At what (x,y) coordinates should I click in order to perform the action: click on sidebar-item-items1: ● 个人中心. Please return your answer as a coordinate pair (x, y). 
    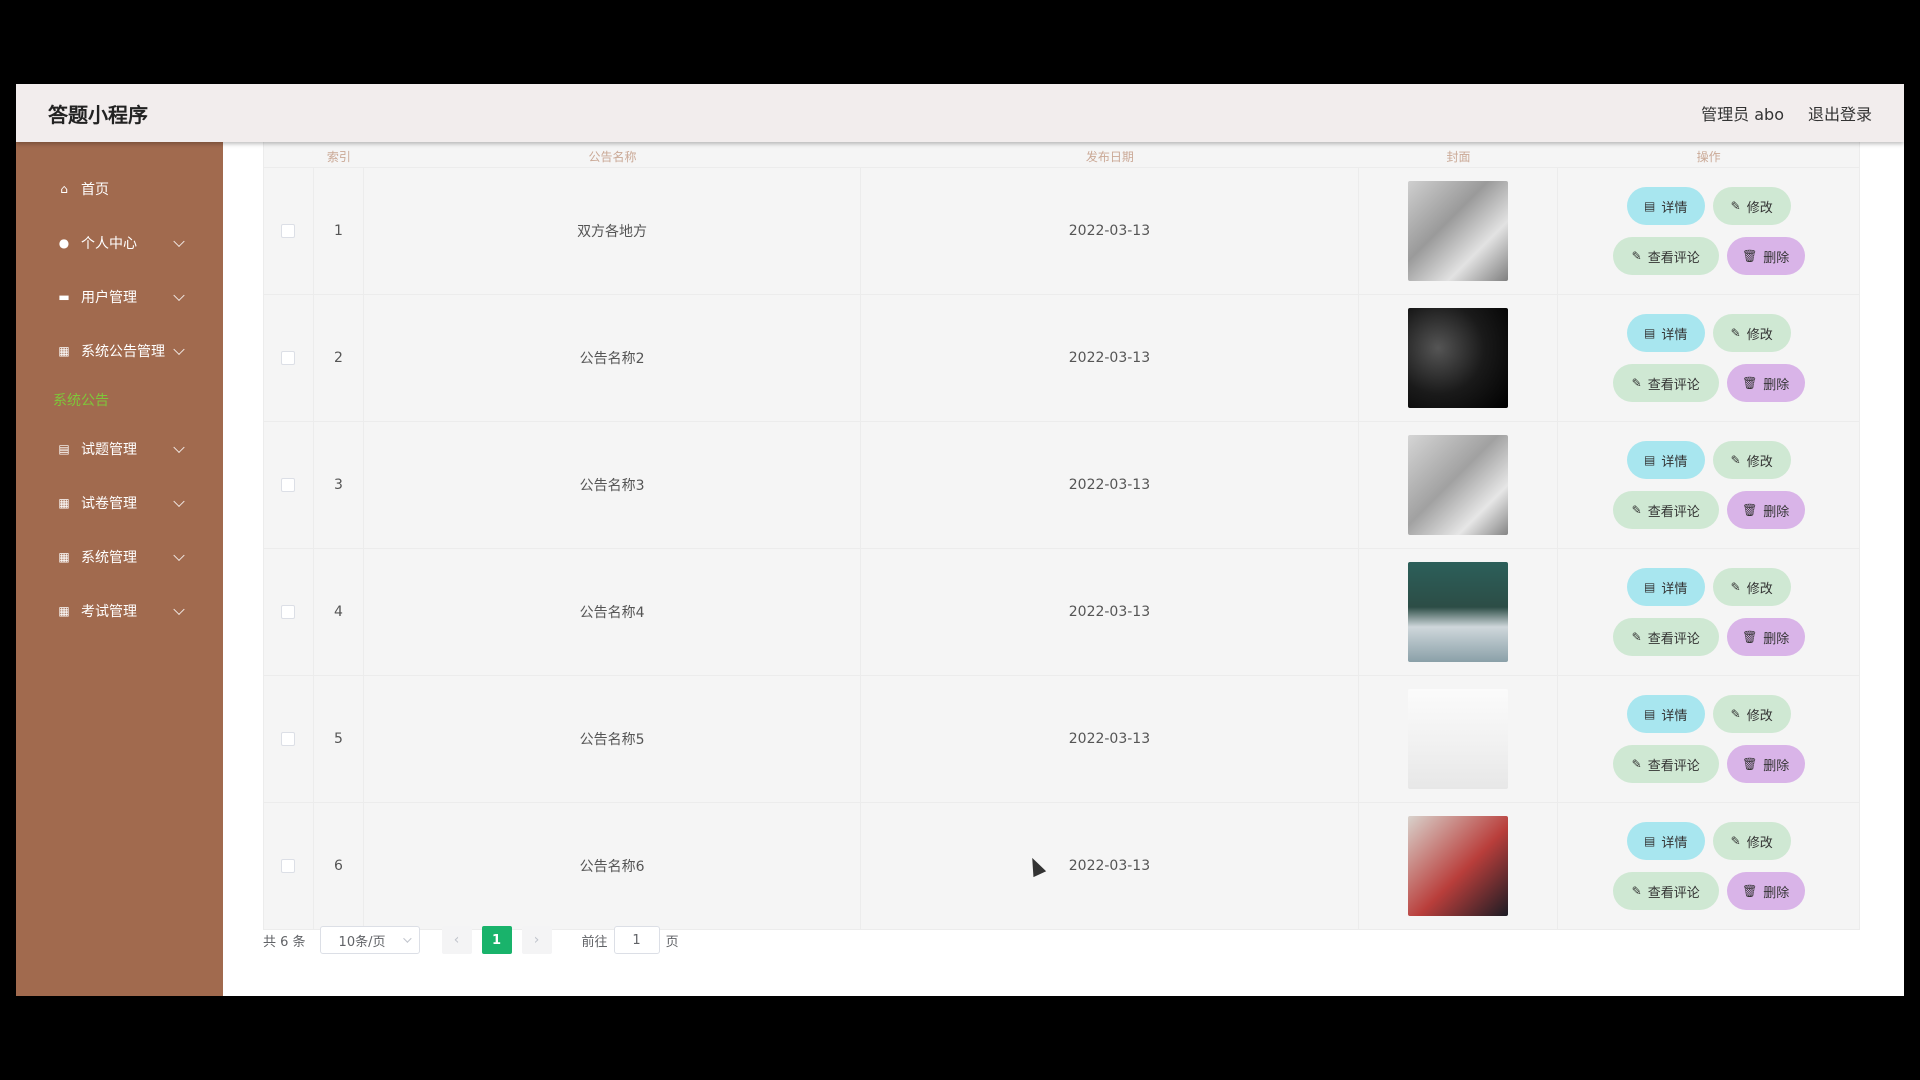
    Looking at the image, I should click on (119, 243).